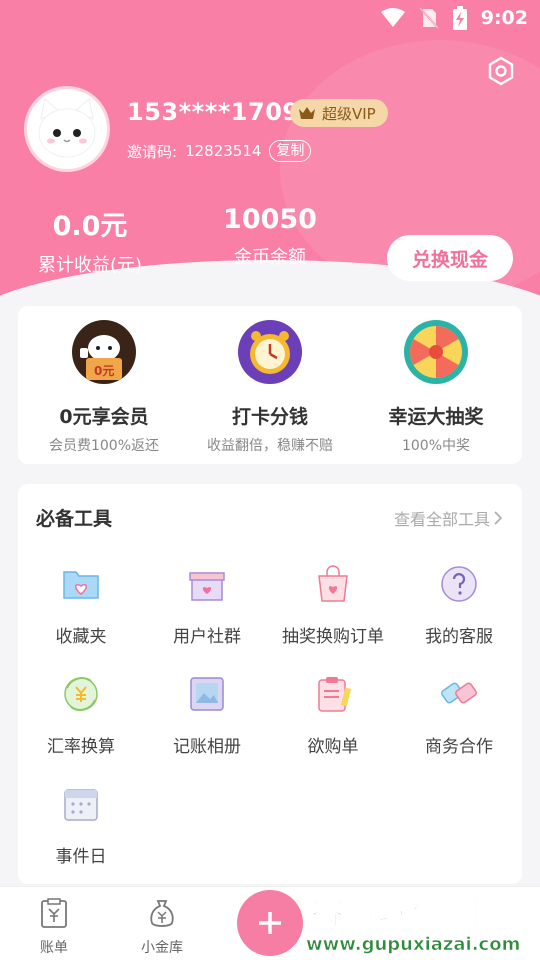 The width and height of the screenshot is (540, 960). What do you see at coordinates (81, 805) in the screenshot?
I see `calendar-icon` at bounding box center [81, 805].